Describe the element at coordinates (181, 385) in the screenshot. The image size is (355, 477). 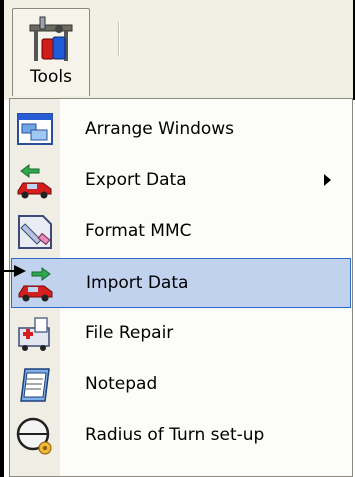
I see `menu-item-notepad: Notepad` at that location.